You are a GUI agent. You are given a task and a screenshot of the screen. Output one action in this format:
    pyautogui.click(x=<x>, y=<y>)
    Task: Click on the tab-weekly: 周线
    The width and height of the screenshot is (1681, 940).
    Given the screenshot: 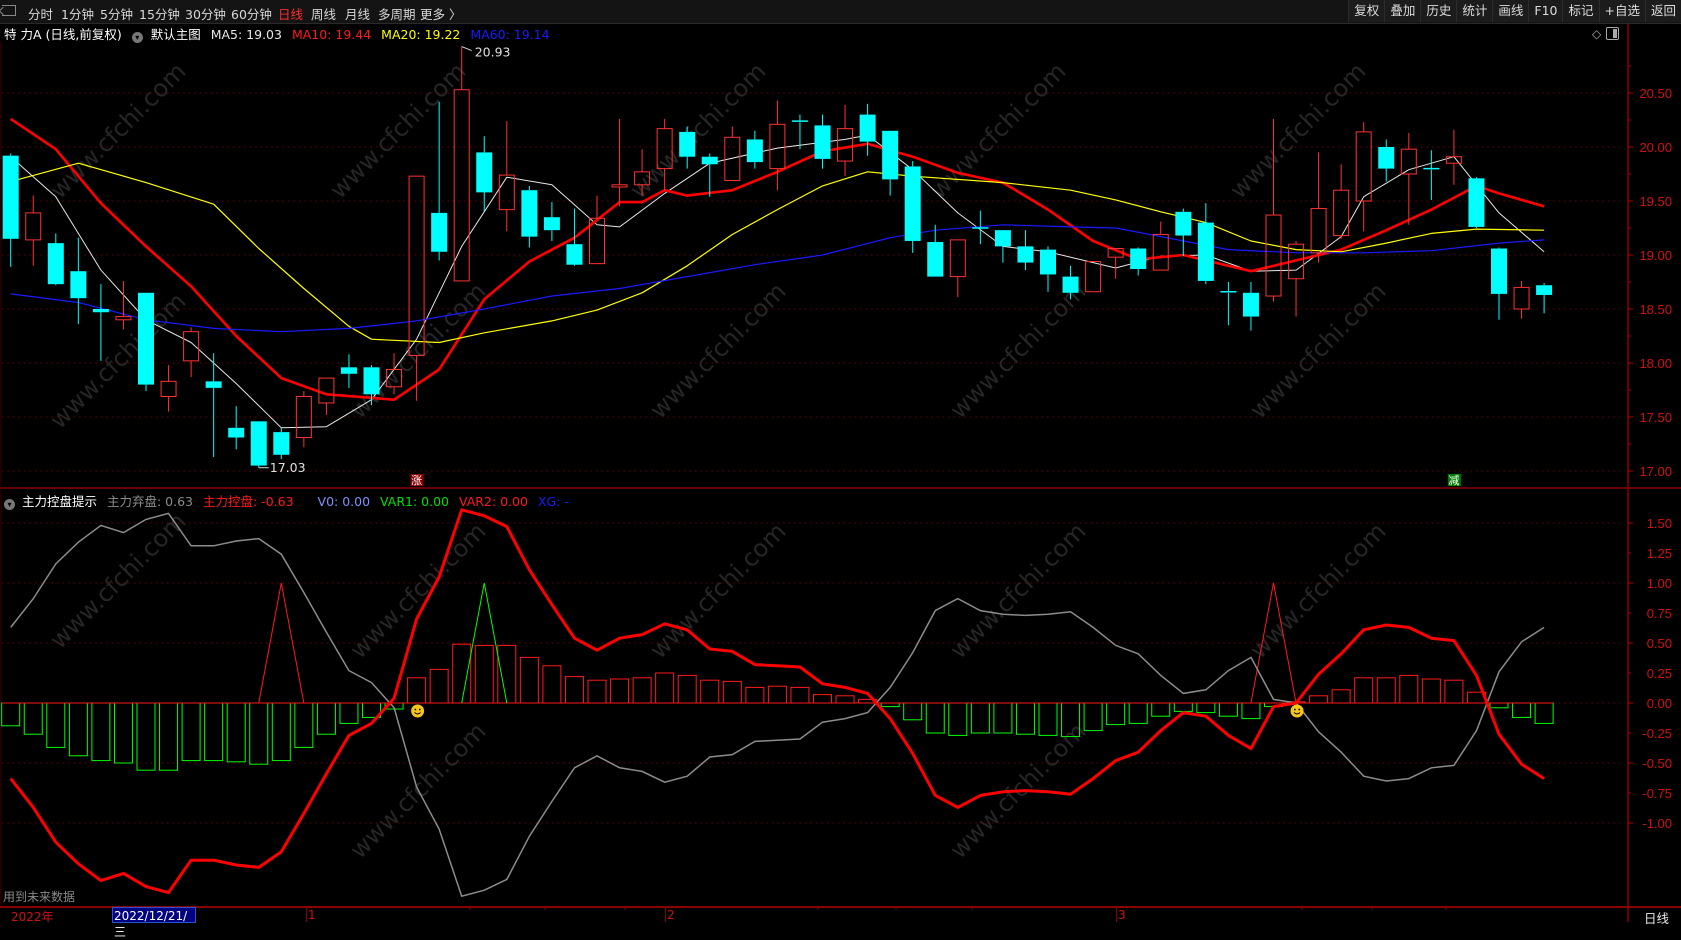 What is the action you would take?
    pyautogui.click(x=323, y=13)
    